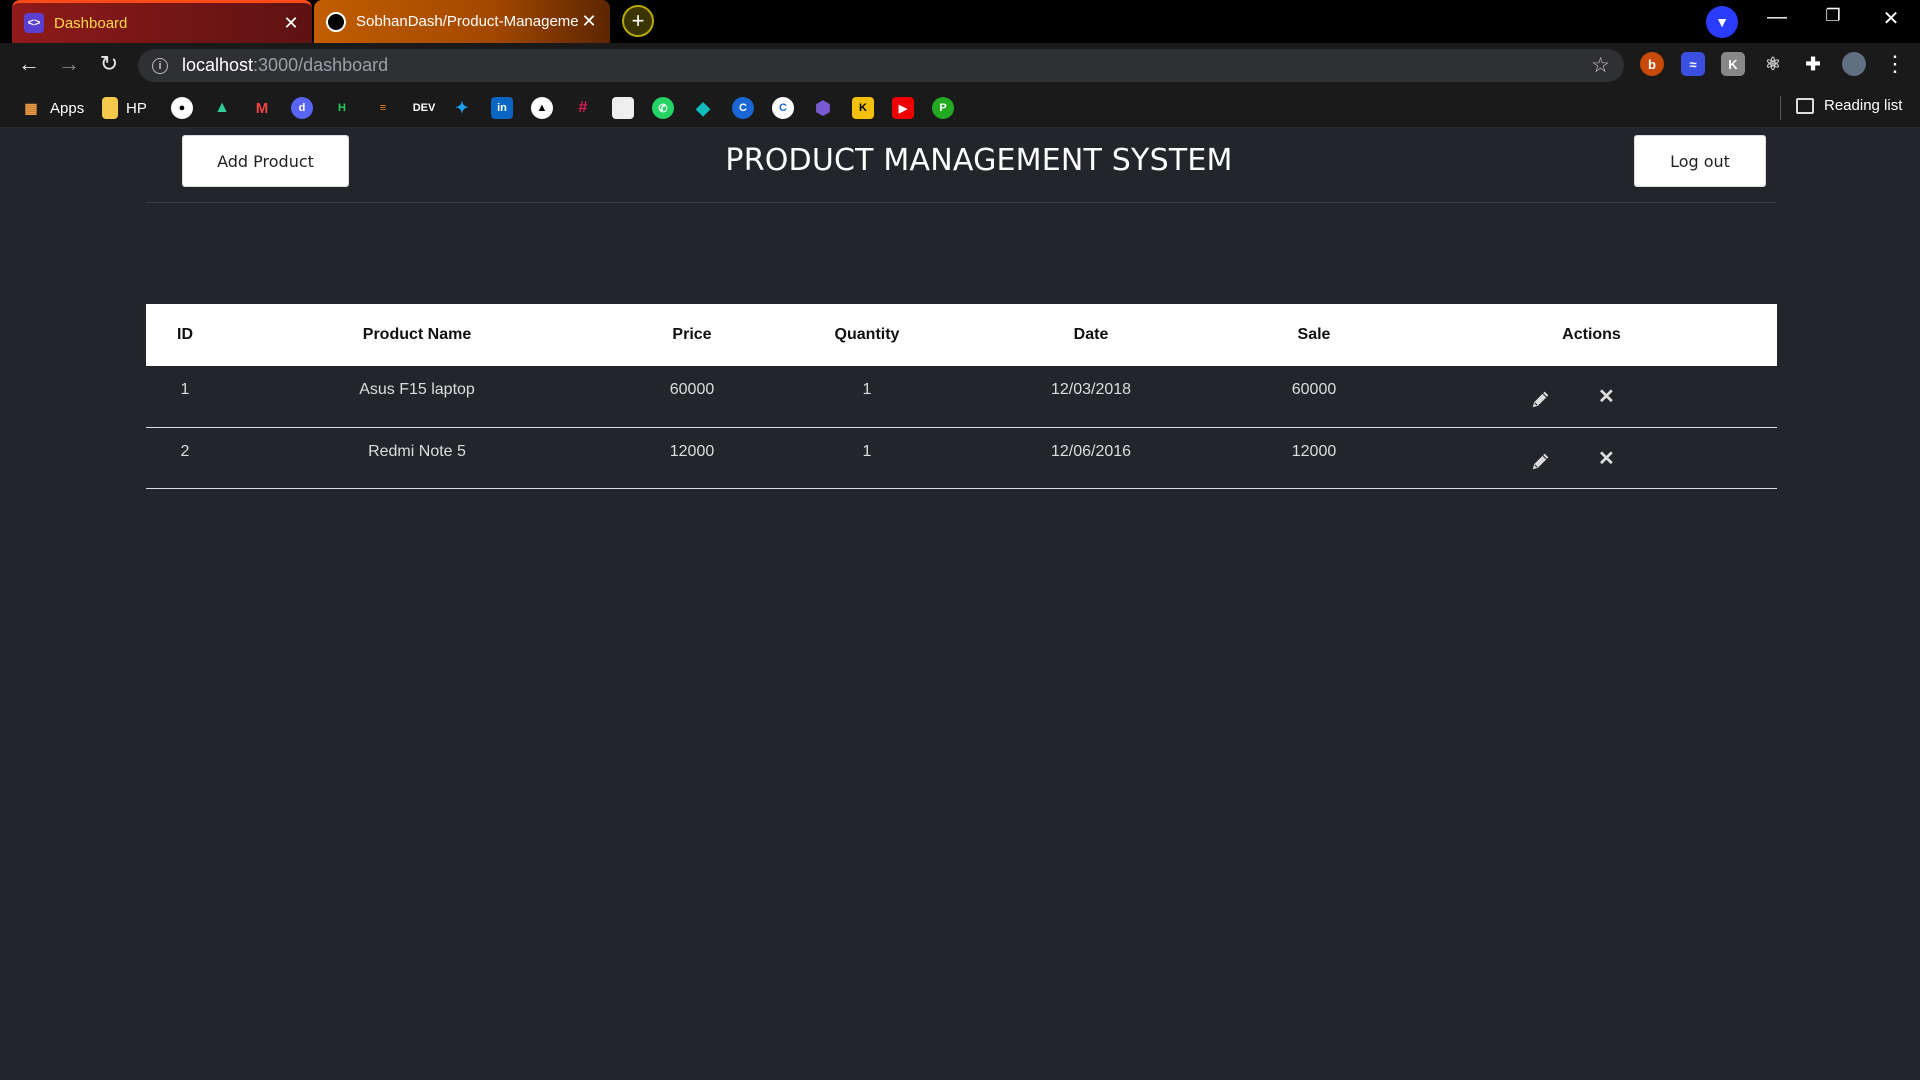  What do you see at coordinates (182, 108) in the screenshot?
I see `bookmark-github: ●` at bounding box center [182, 108].